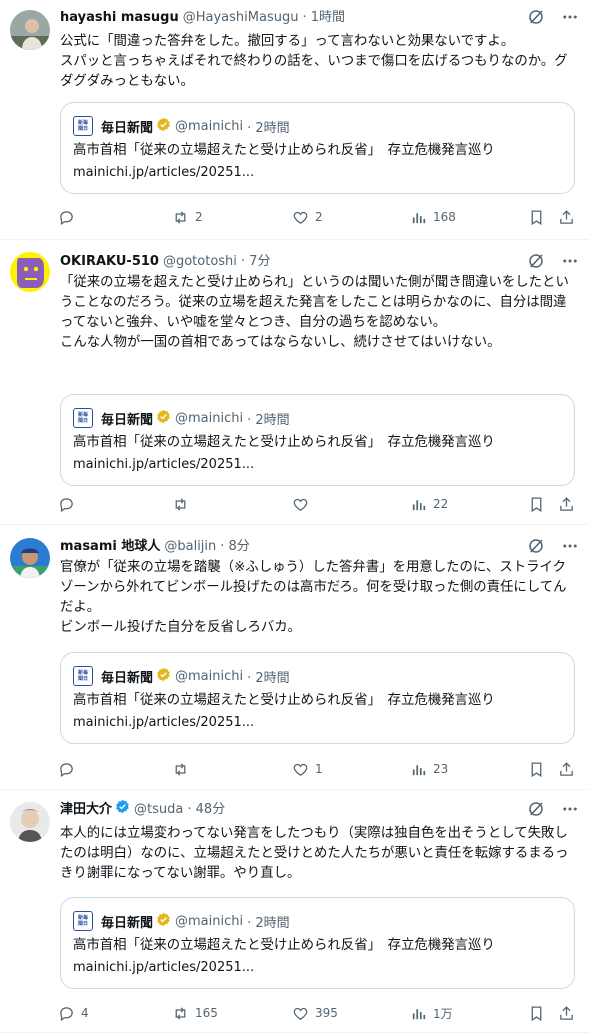  I want to click on tweet-header: 津田大介 @tsuda · 48分, so click(319, 810).